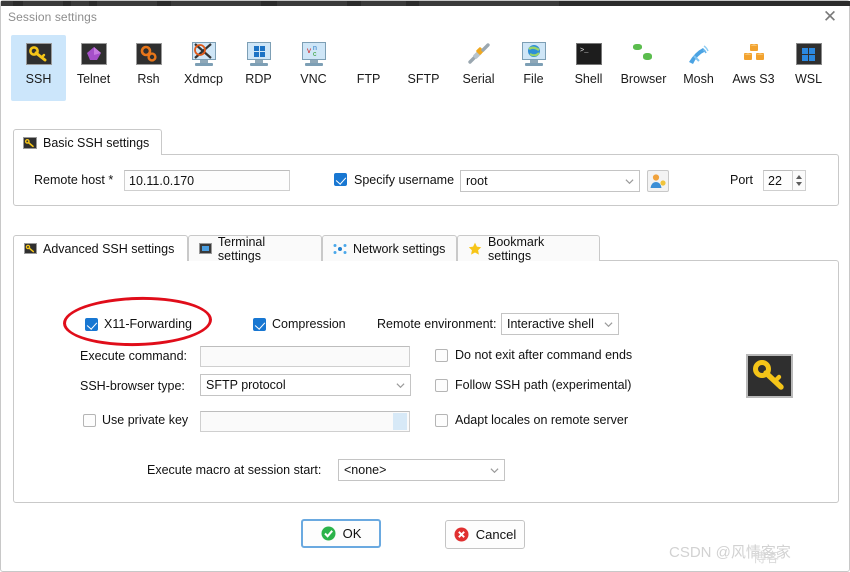 This screenshot has height=572, width=850. Describe the element at coordinates (544, 355) in the screenshot. I see `do-not-exit-label: Do not exit after command ends` at that location.